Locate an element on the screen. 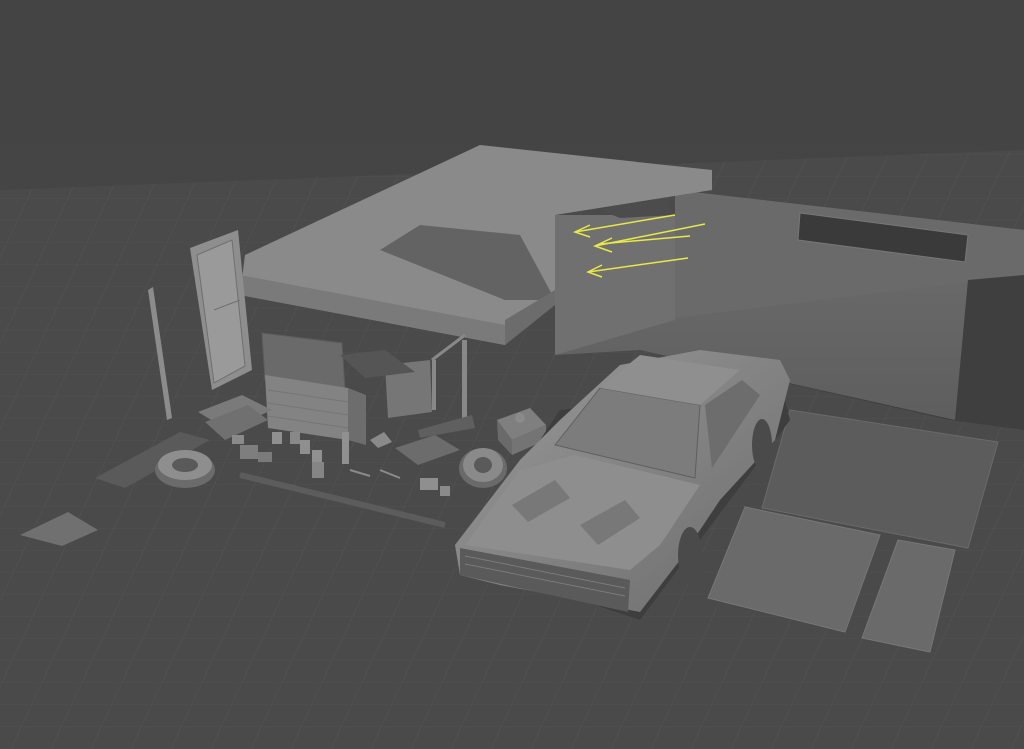 The width and height of the screenshot is (1024, 749). tire-left is located at coordinates (185, 469).